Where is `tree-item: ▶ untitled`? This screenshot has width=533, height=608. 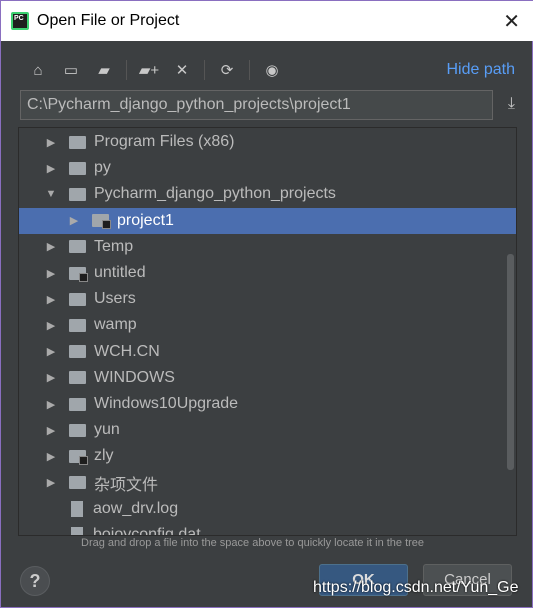
tree-item: ▶ untitled is located at coordinates (267, 273).